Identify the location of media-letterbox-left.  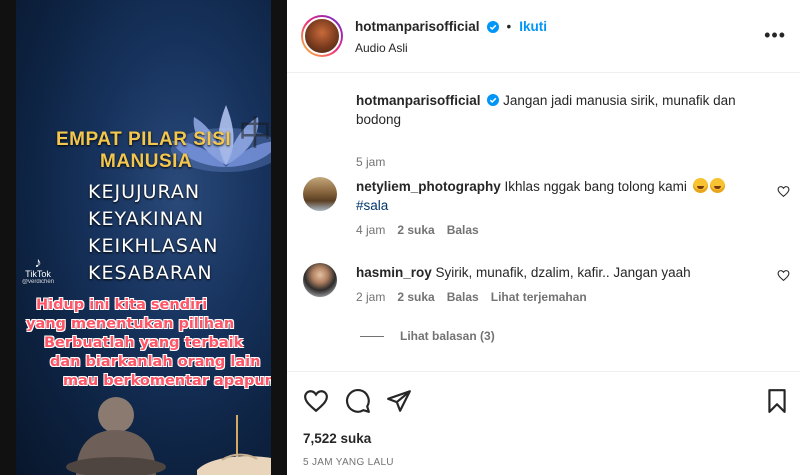
(8, 237).